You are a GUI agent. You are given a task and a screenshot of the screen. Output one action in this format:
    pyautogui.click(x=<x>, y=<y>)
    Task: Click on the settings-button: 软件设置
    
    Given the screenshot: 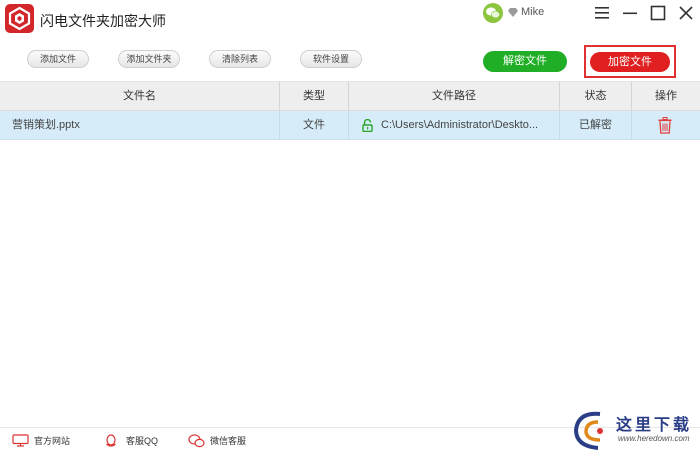 What is the action you would take?
    pyautogui.click(x=331, y=59)
    